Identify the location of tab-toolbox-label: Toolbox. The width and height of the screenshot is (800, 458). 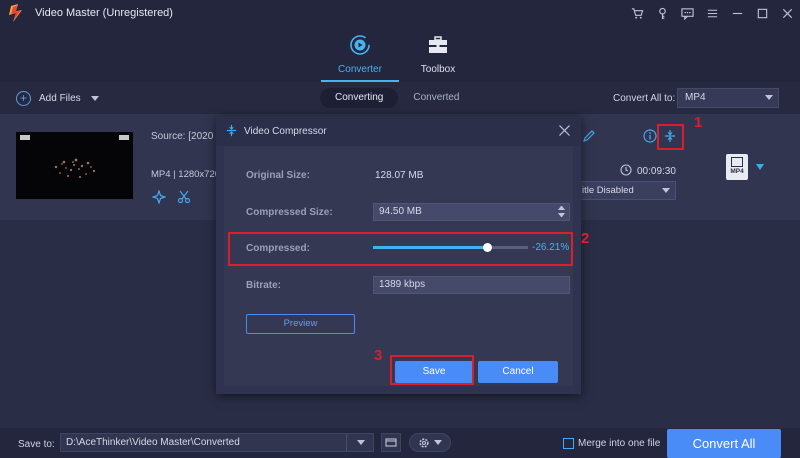
(438, 69).